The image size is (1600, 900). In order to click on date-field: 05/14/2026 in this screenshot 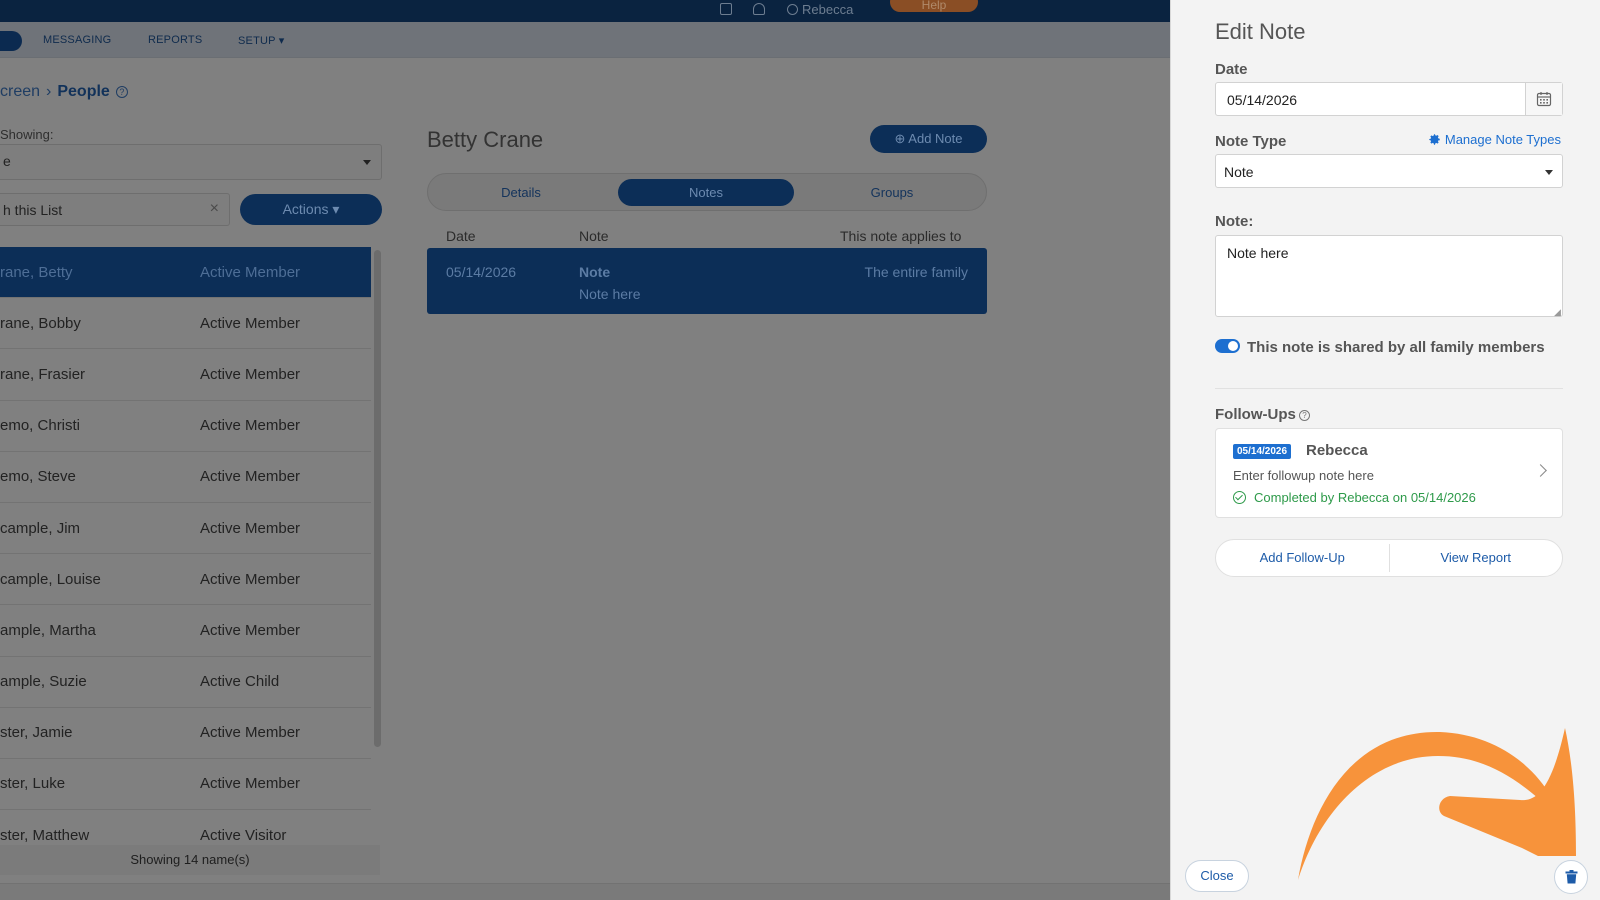, I will do `click(1389, 99)`.